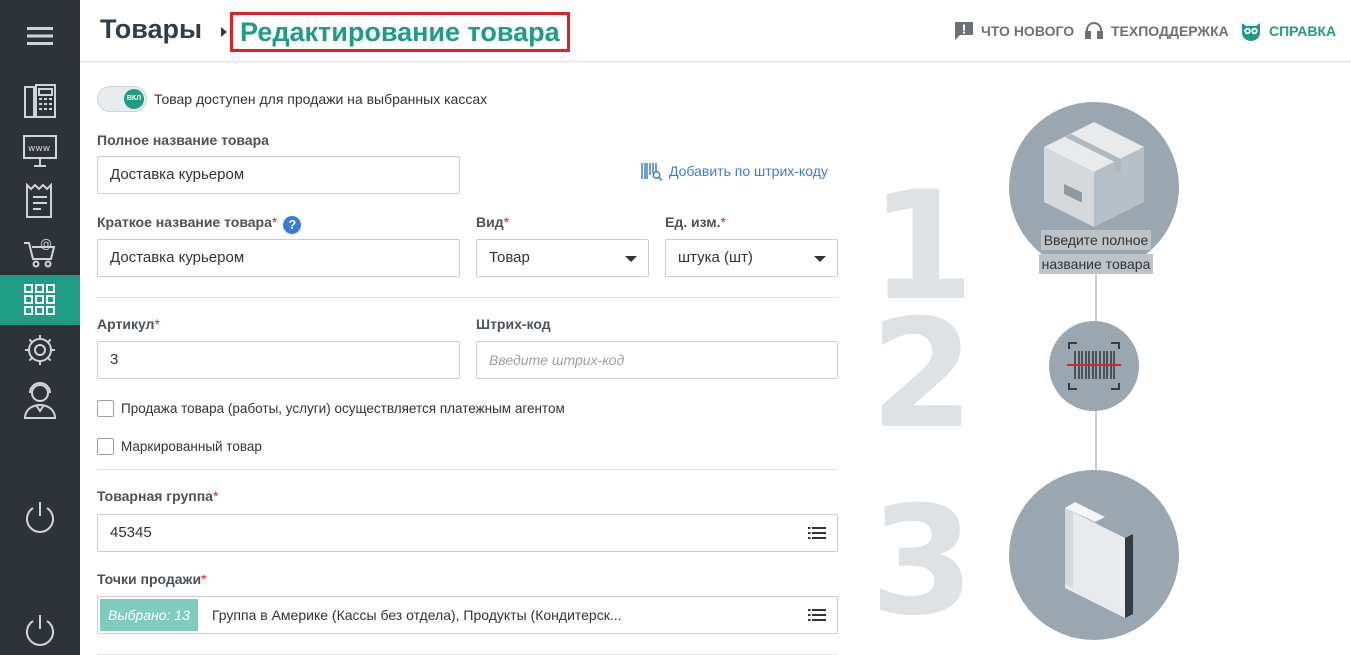 The height and width of the screenshot is (655, 1351). Describe the element at coordinates (922, 562) in the screenshot. I see `step-number-3: 3` at that location.